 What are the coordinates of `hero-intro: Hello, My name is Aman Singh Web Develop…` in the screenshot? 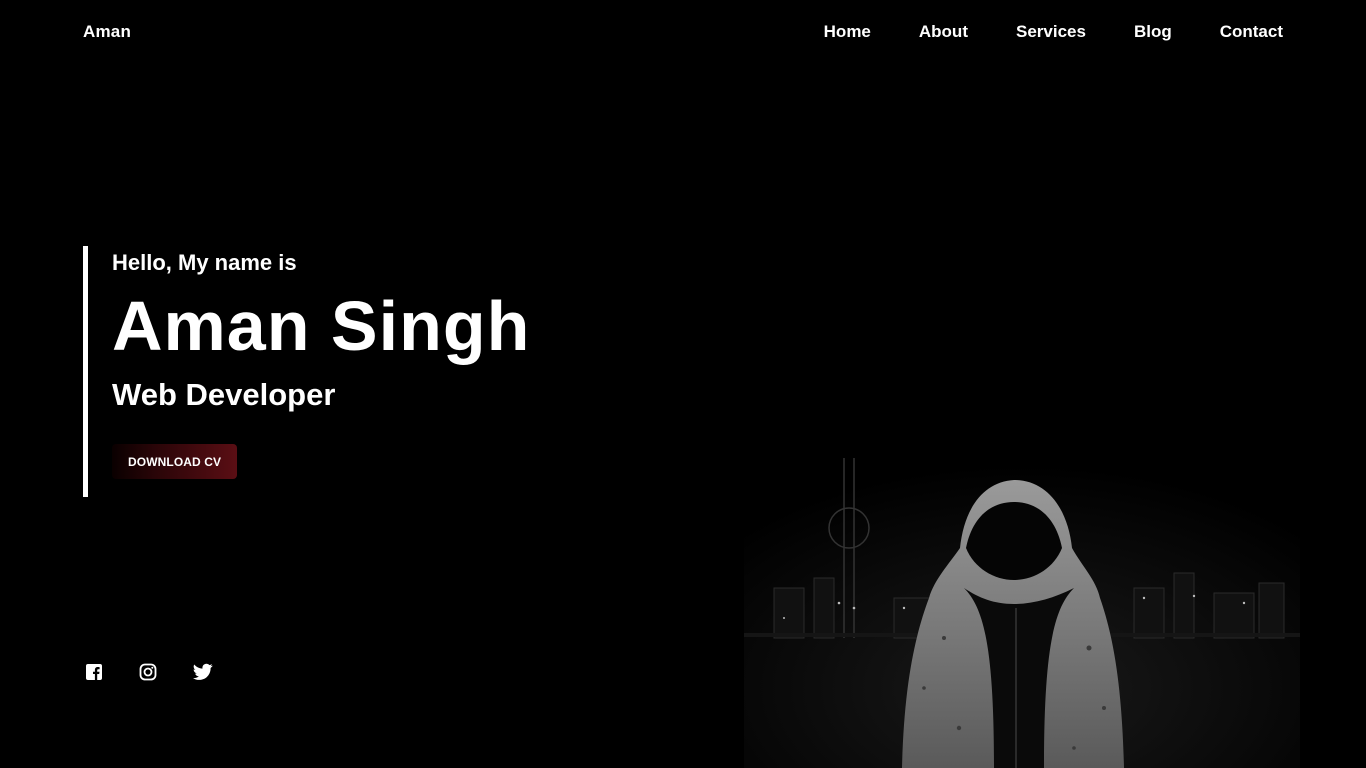 It's located at (306, 371).